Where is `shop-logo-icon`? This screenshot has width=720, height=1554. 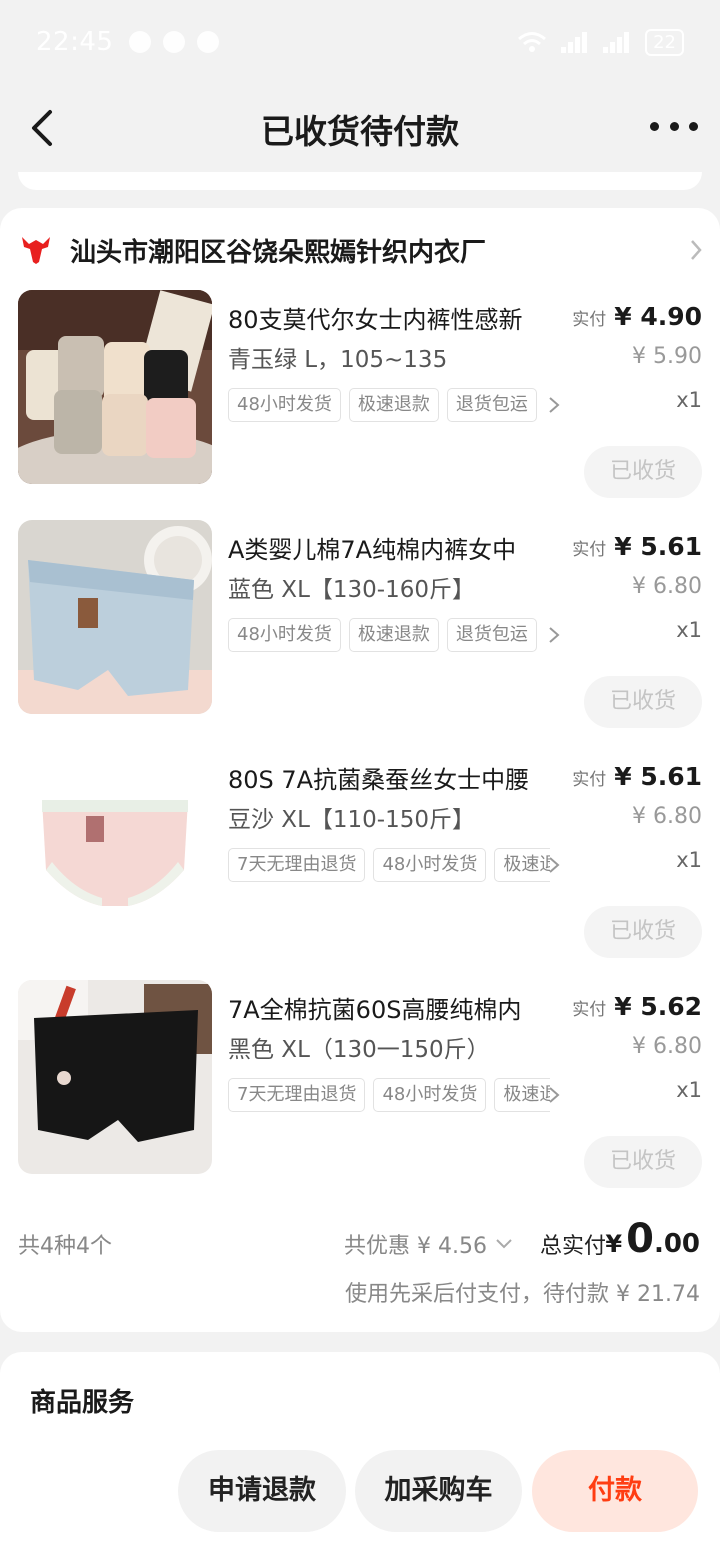 shop-logo-icon is located at coordinates (36, 250).